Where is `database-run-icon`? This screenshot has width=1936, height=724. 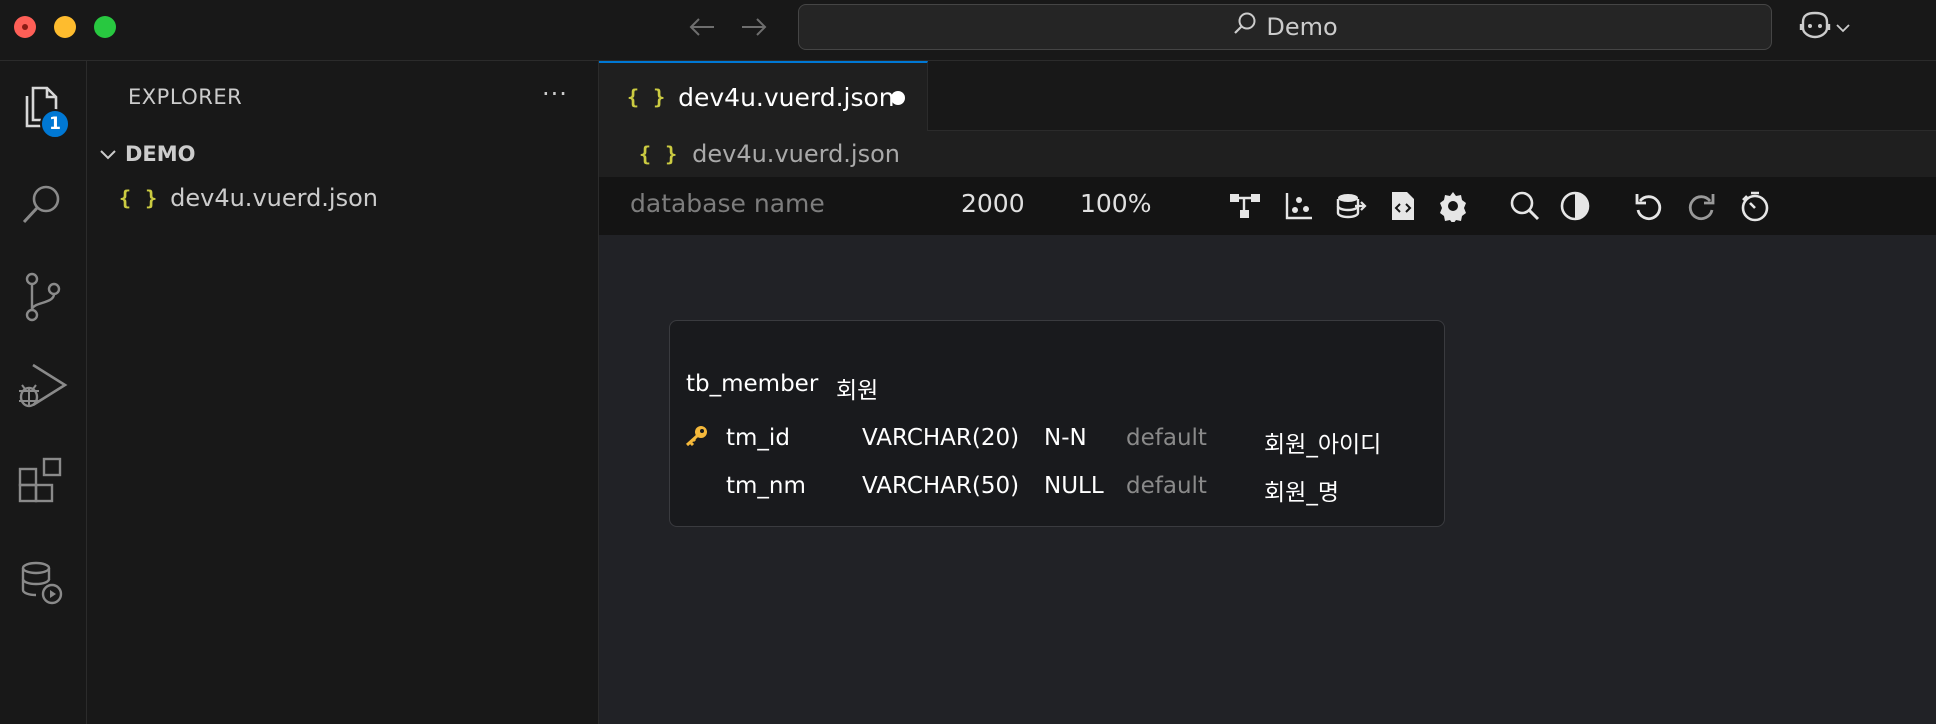
database-run-icon is located at coordinates (42, 583).